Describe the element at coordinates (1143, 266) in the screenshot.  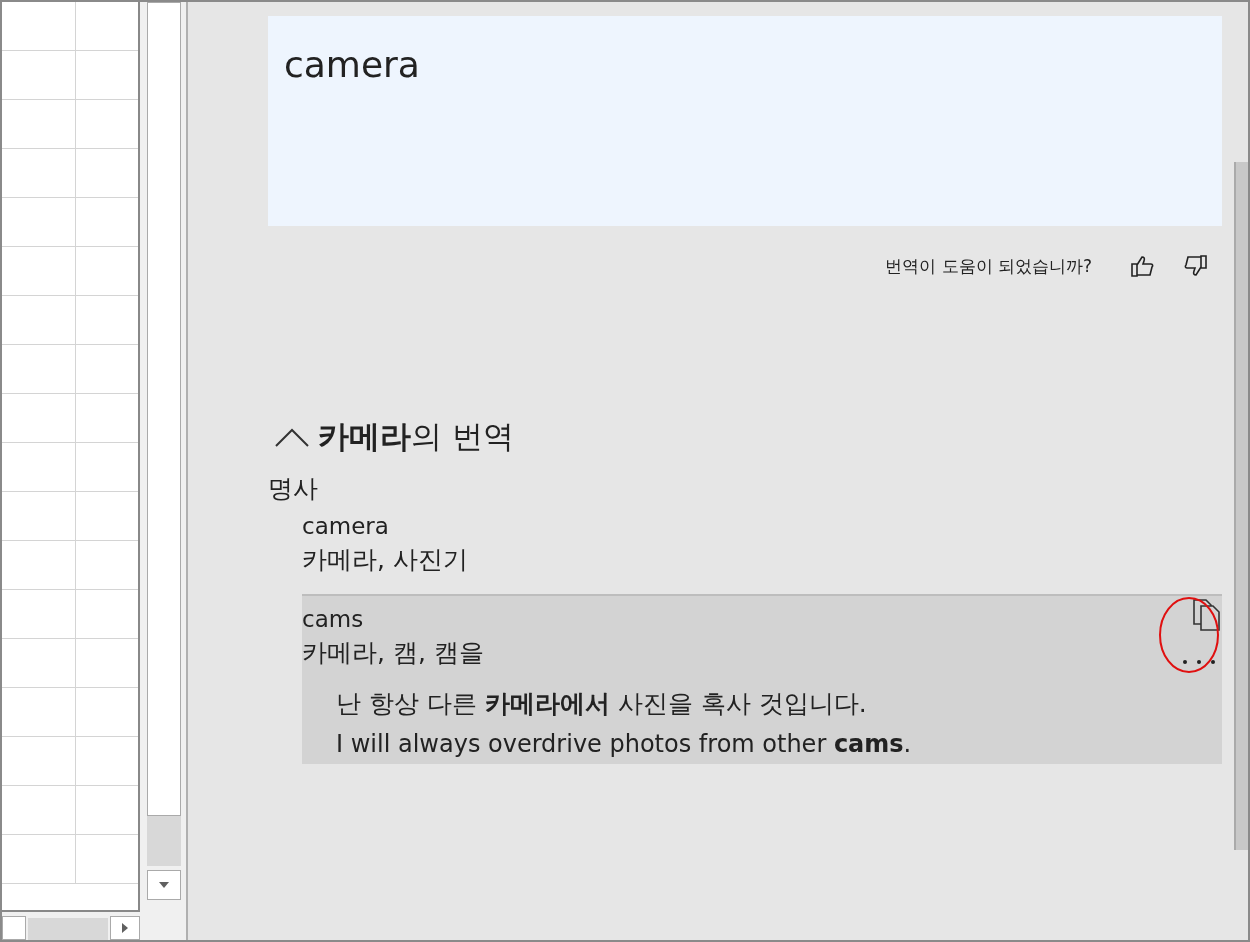
I see `thumbs-up-icon` at that location.